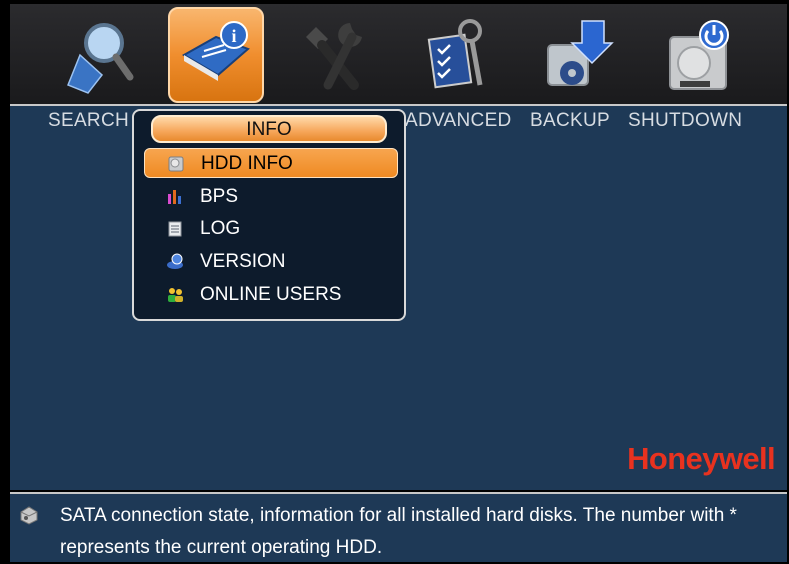 The height and width of the screenshot is (564, 789). I want to click on backup-disk-icon, so click(580, 53).